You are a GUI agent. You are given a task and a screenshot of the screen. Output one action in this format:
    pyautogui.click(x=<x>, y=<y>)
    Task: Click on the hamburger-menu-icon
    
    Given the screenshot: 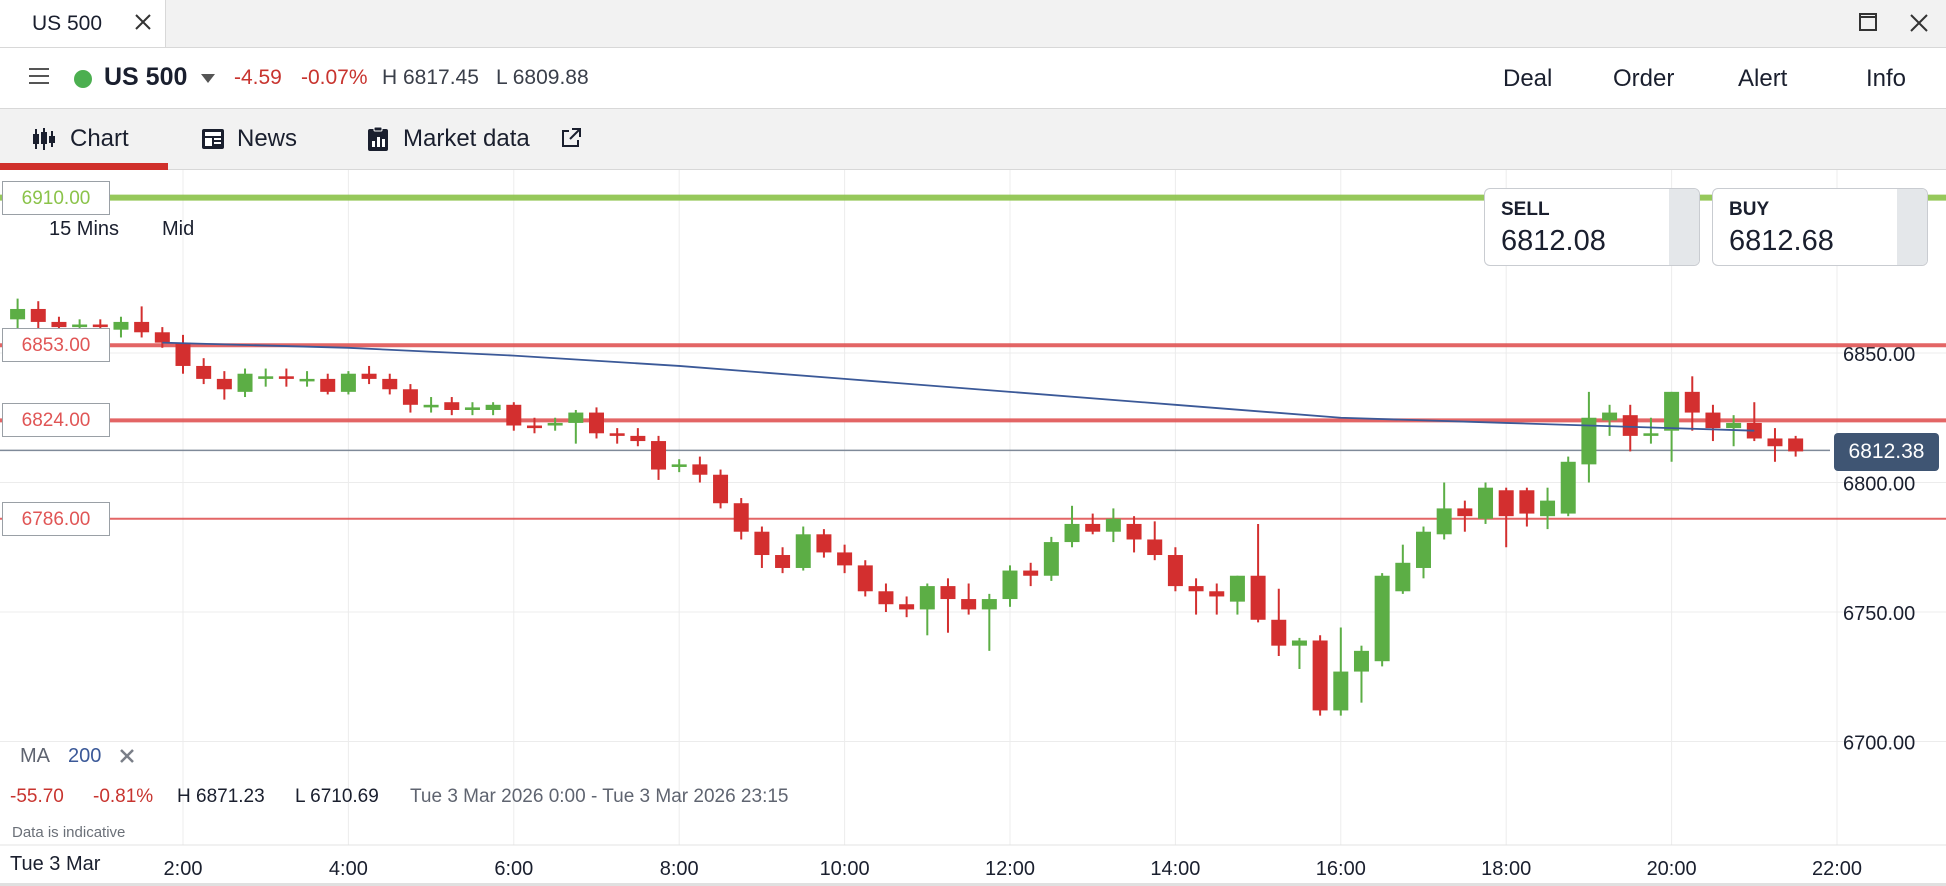 What is the action you would take?
    pyautogui.click(x=39, y=76)
    